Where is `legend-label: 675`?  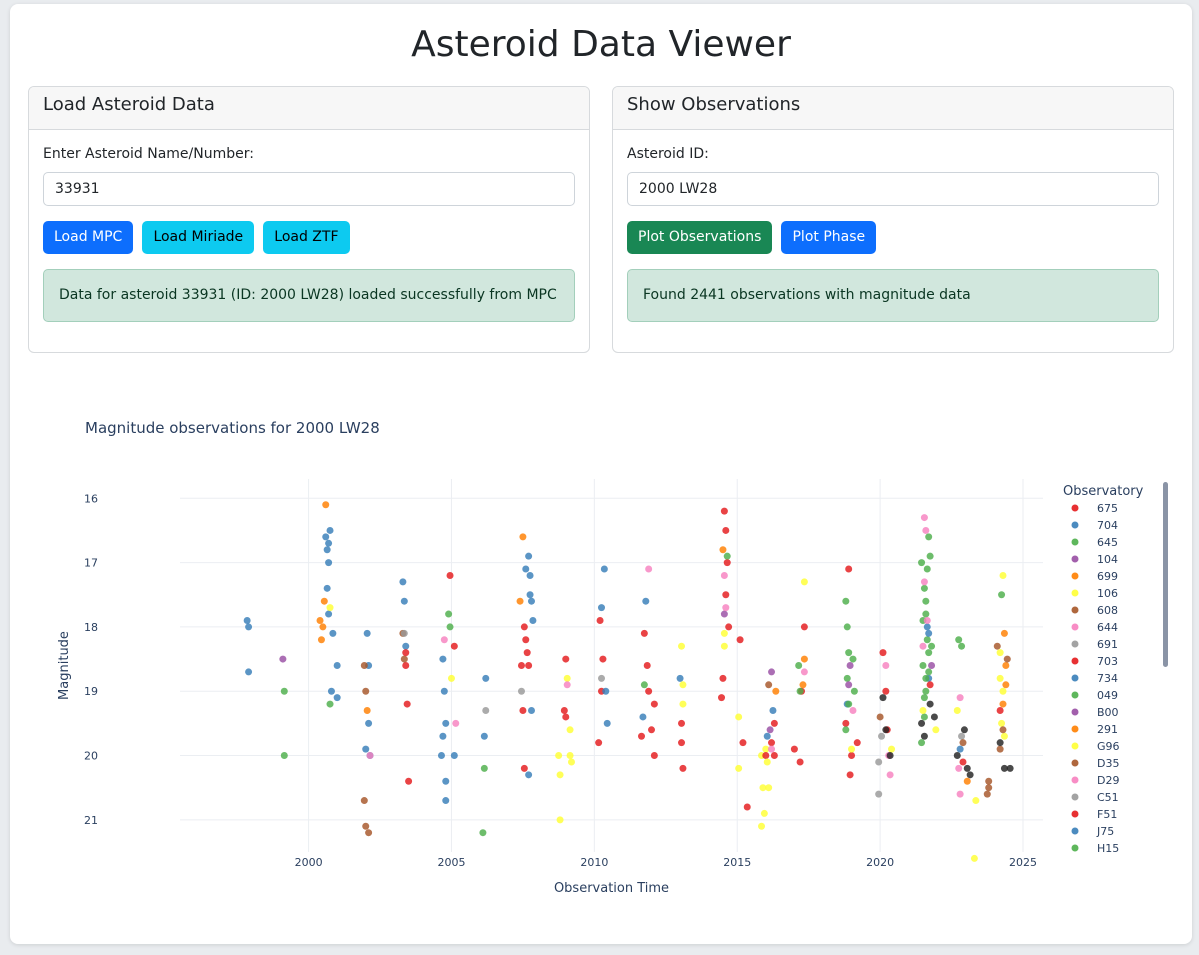 legend-label: 675 is located at coordinates (1107, 508).